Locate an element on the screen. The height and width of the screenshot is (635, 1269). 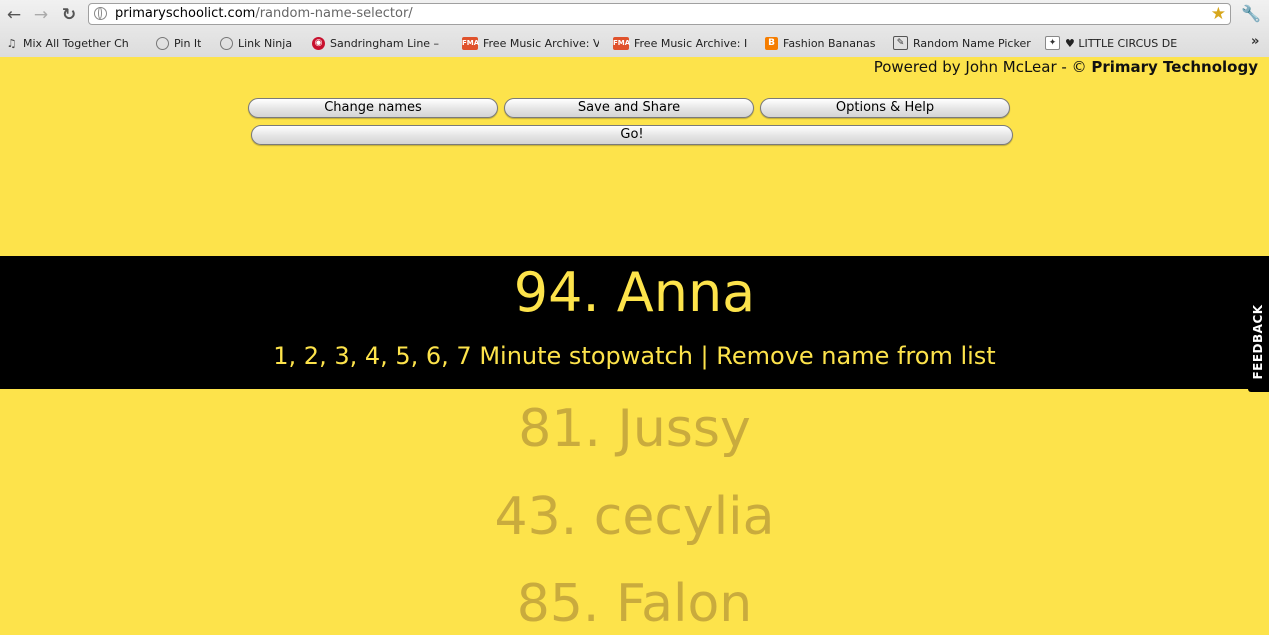
history-name: 81. Jussy is located at coordinates (634, 429).